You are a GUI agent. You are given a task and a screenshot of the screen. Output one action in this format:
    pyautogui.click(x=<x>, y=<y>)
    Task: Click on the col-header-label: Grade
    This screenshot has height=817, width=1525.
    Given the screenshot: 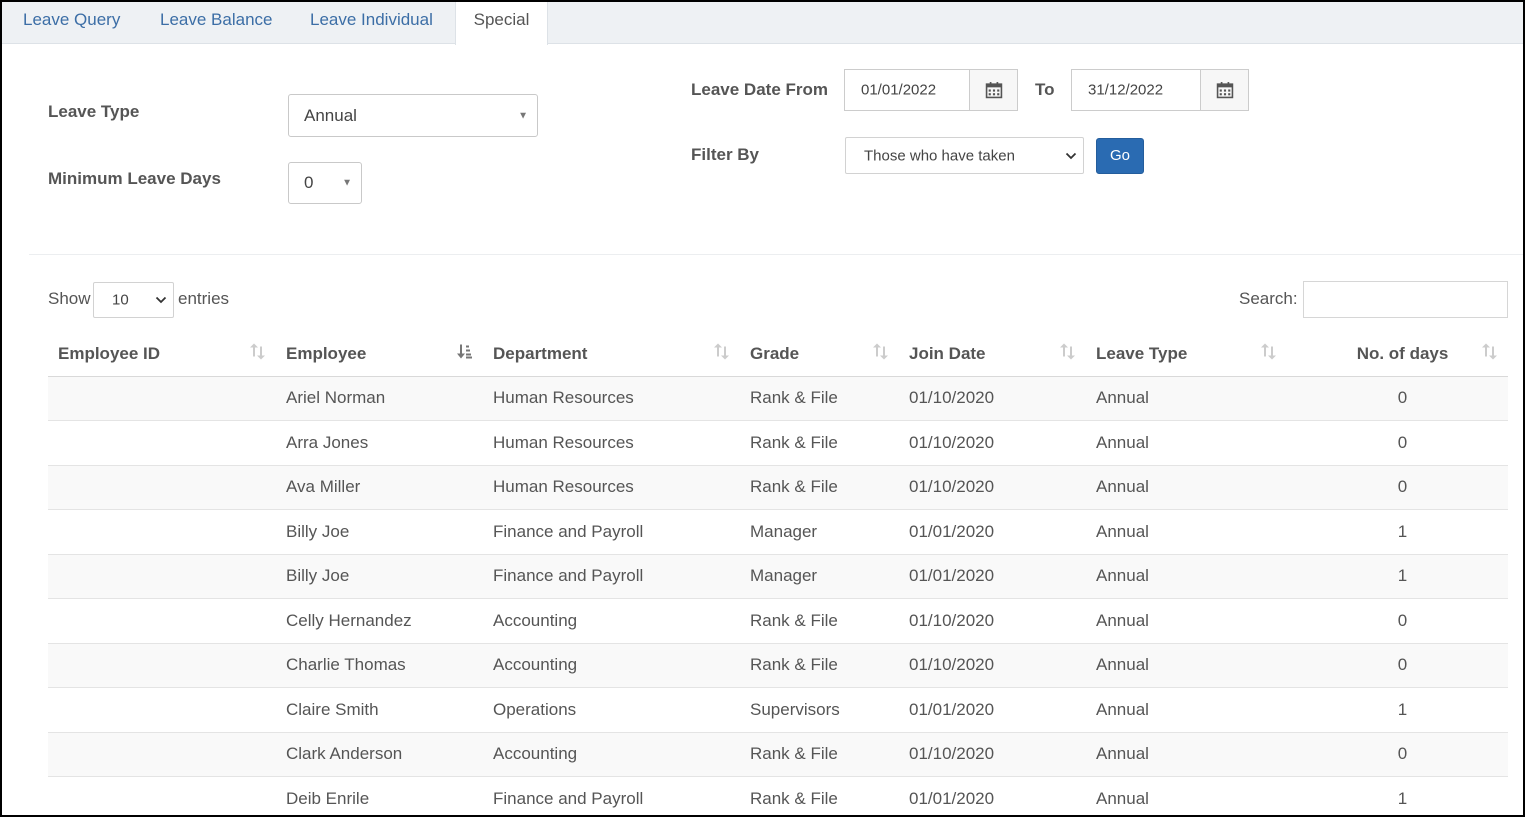 What is the action you would take?
    pyautogui.click(x=775, y=354)
    